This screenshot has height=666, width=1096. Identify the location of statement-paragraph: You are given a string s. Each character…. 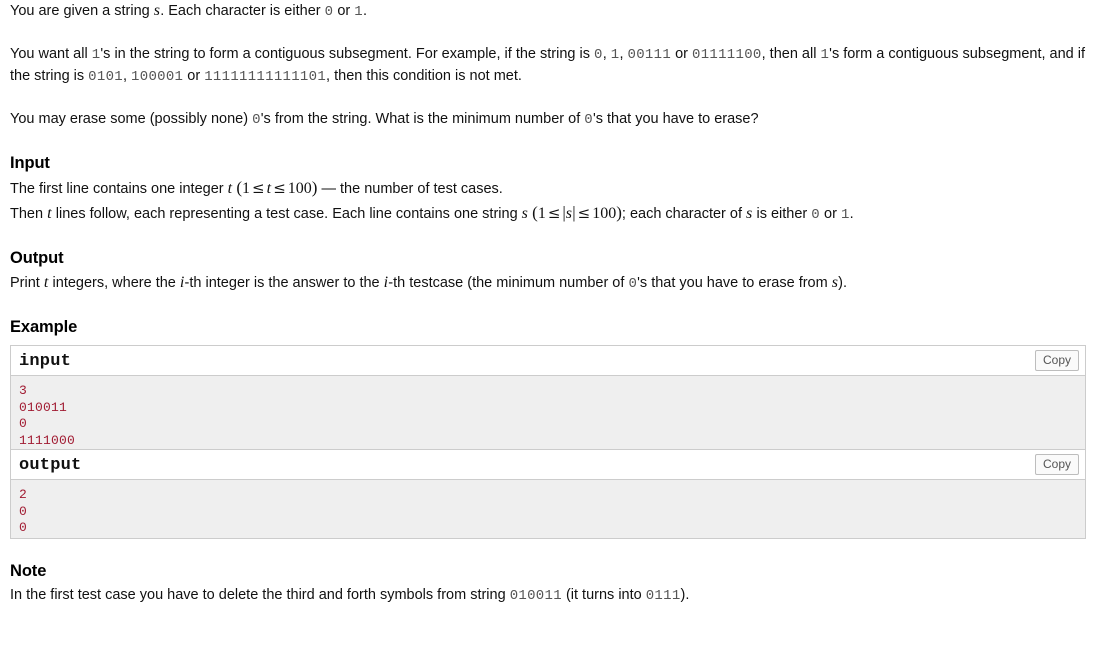
(189, 11).